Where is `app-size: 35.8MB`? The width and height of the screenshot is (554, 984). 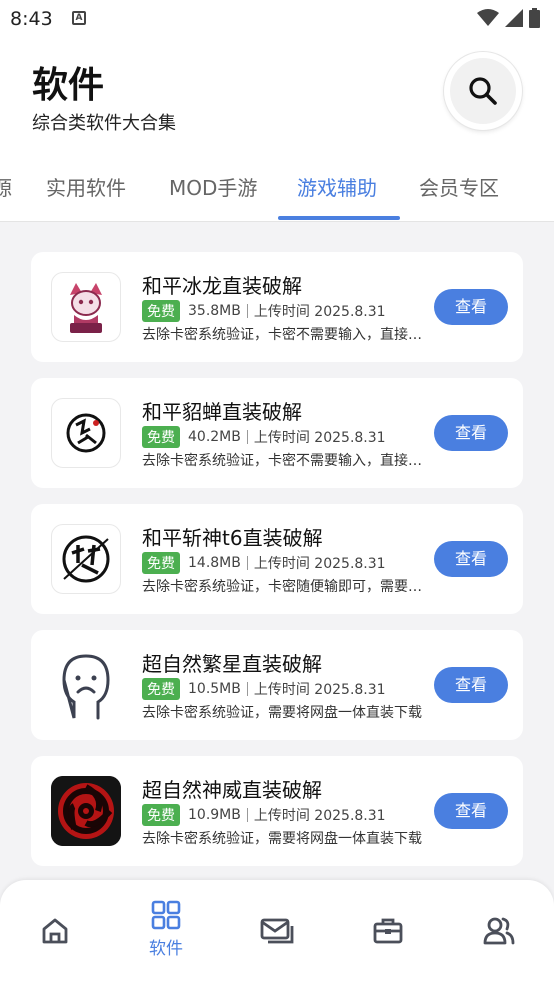 app-size: 35.8MB is located at coordinates (214, 311).